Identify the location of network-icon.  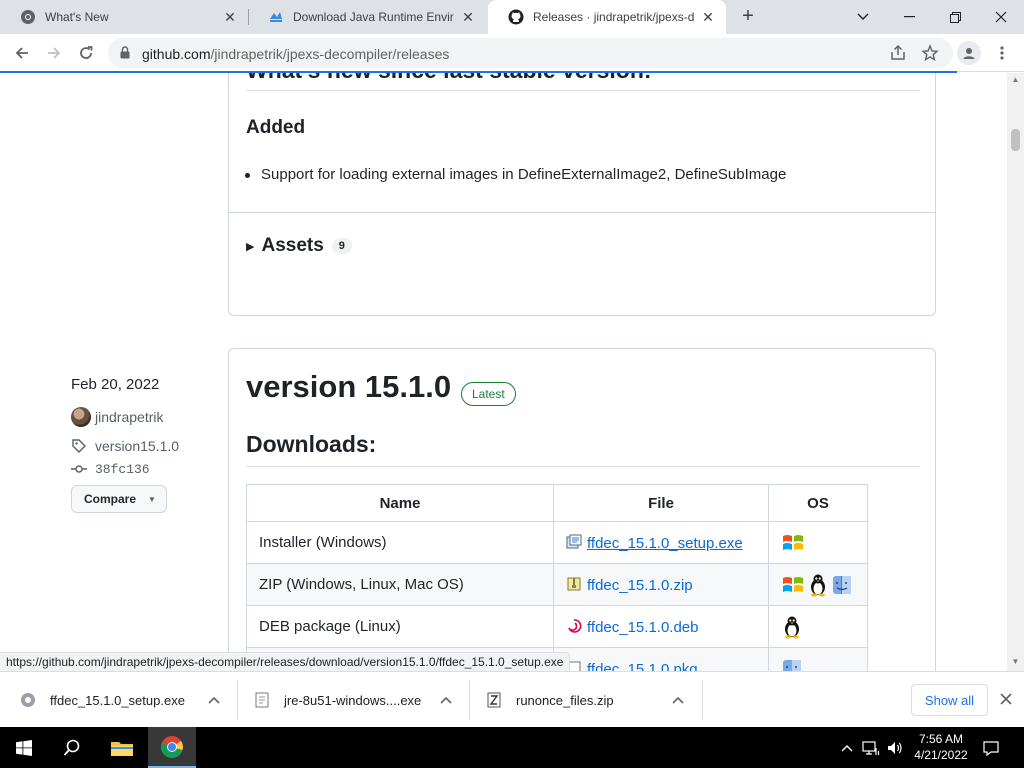
(871, 747).